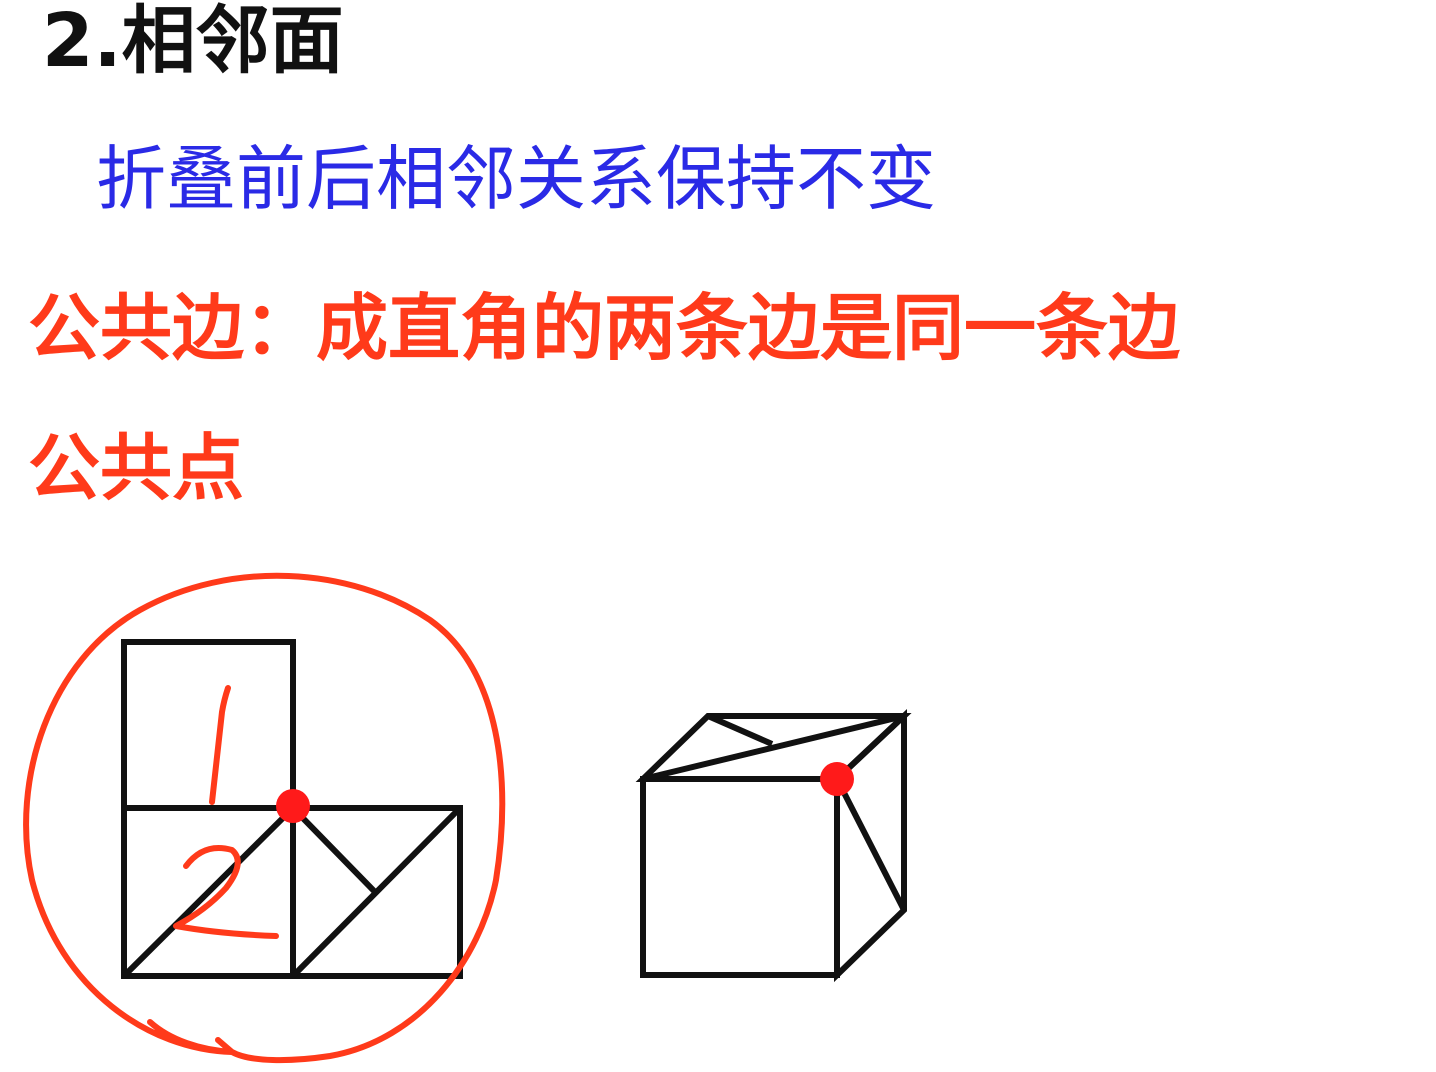 The image size is (1436, 1072). What do you see at coordinates (226, 812) in the screenshot?
I see `hand-labels` at bounding box center [226, 812].